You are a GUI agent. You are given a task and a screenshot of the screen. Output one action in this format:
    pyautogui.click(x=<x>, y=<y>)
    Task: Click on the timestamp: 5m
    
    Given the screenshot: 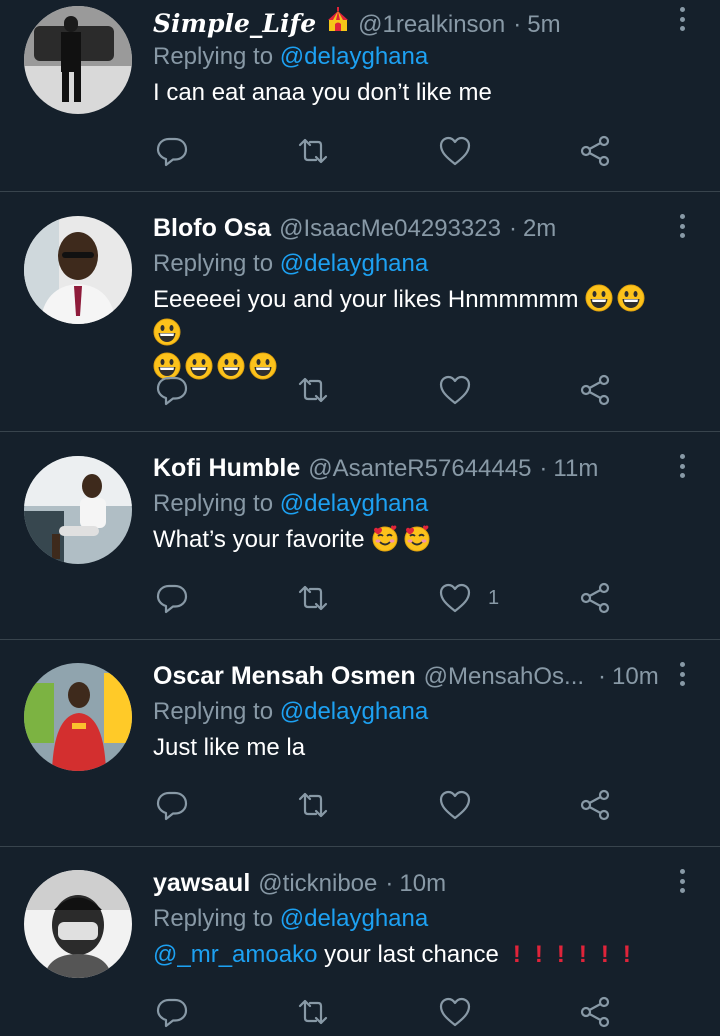 What is the action you would take?
    pyautogui.click(x=543, y=25)
    